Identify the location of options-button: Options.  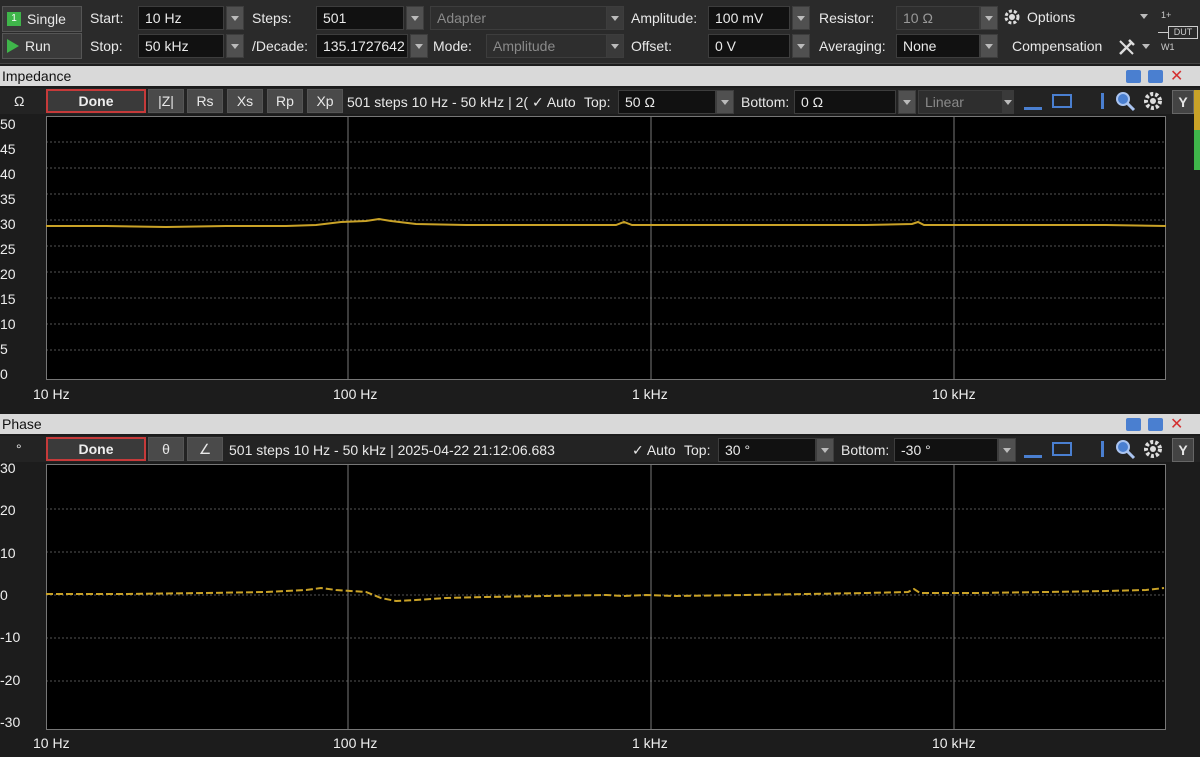
(1039, 17).